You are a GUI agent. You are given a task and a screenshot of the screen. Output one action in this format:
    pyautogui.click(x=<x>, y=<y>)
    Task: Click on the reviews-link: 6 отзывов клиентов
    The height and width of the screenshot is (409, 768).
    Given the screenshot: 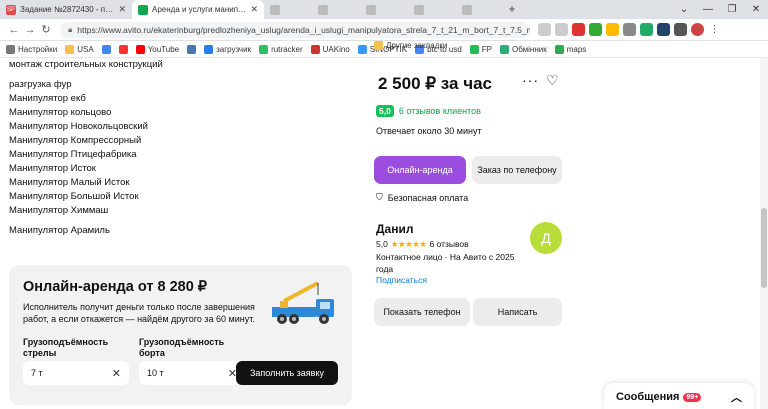 What is the action you would take?
    pyautogui.click(x=440, y=111)
    